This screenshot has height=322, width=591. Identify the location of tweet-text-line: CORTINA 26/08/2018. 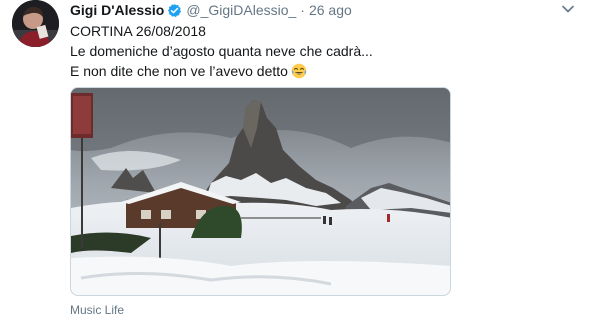
(138, 31).